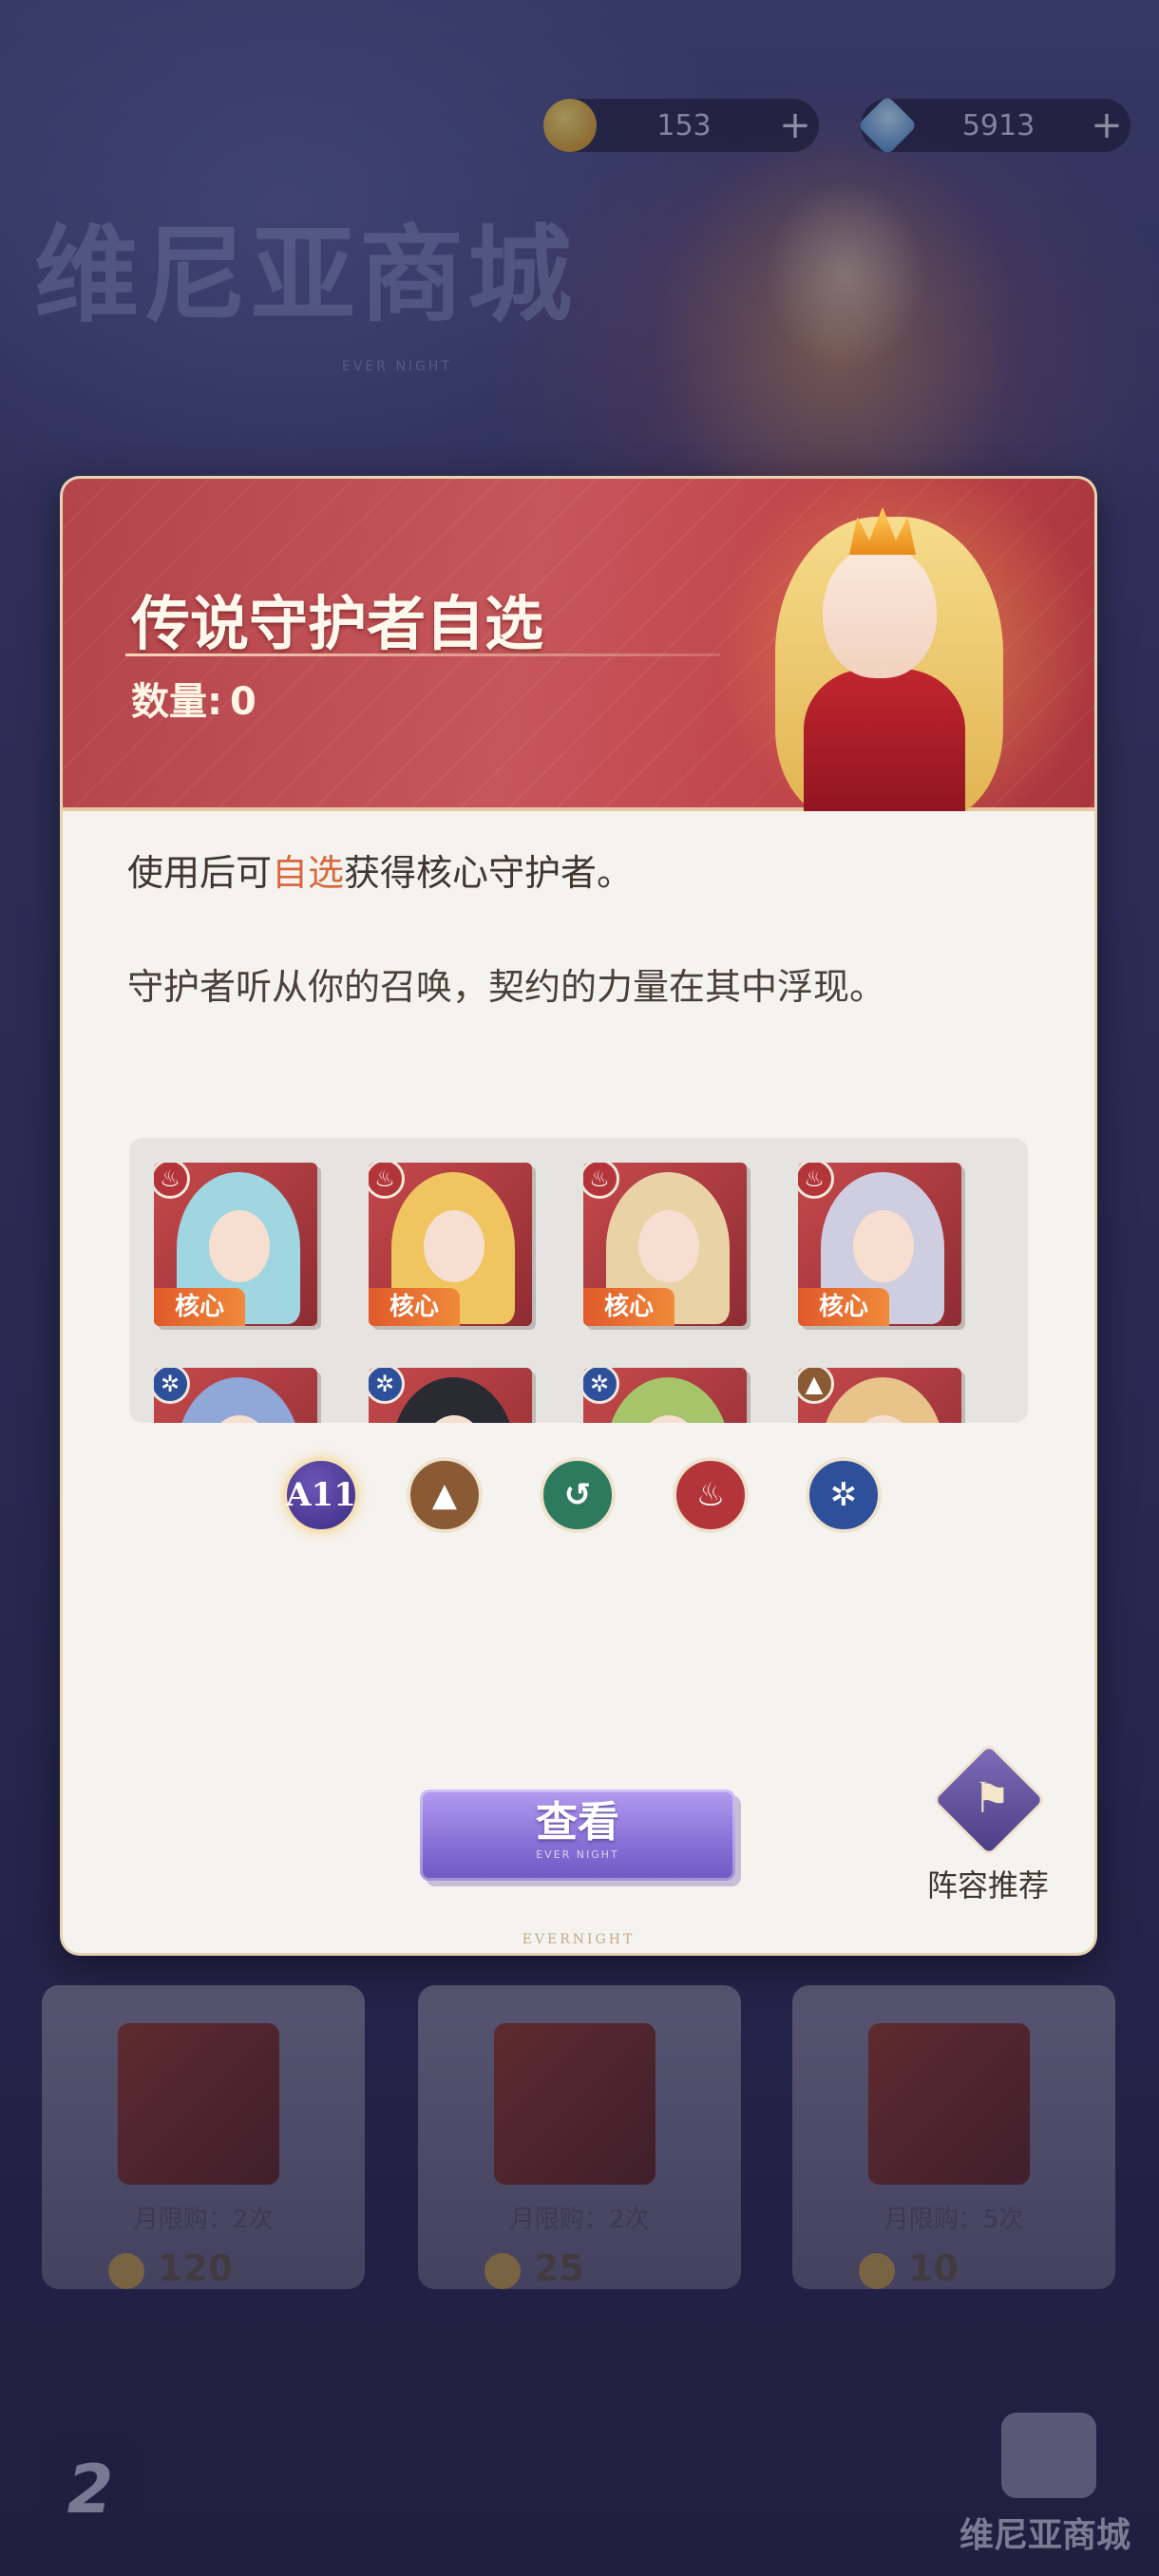 Image resolution: width=1159 pixels, height=2576 pixels. What do you see at coordinates (321, 1495) in the screenshot?
I see `filter-all-button: A11` at bounding box center [321, 1495].